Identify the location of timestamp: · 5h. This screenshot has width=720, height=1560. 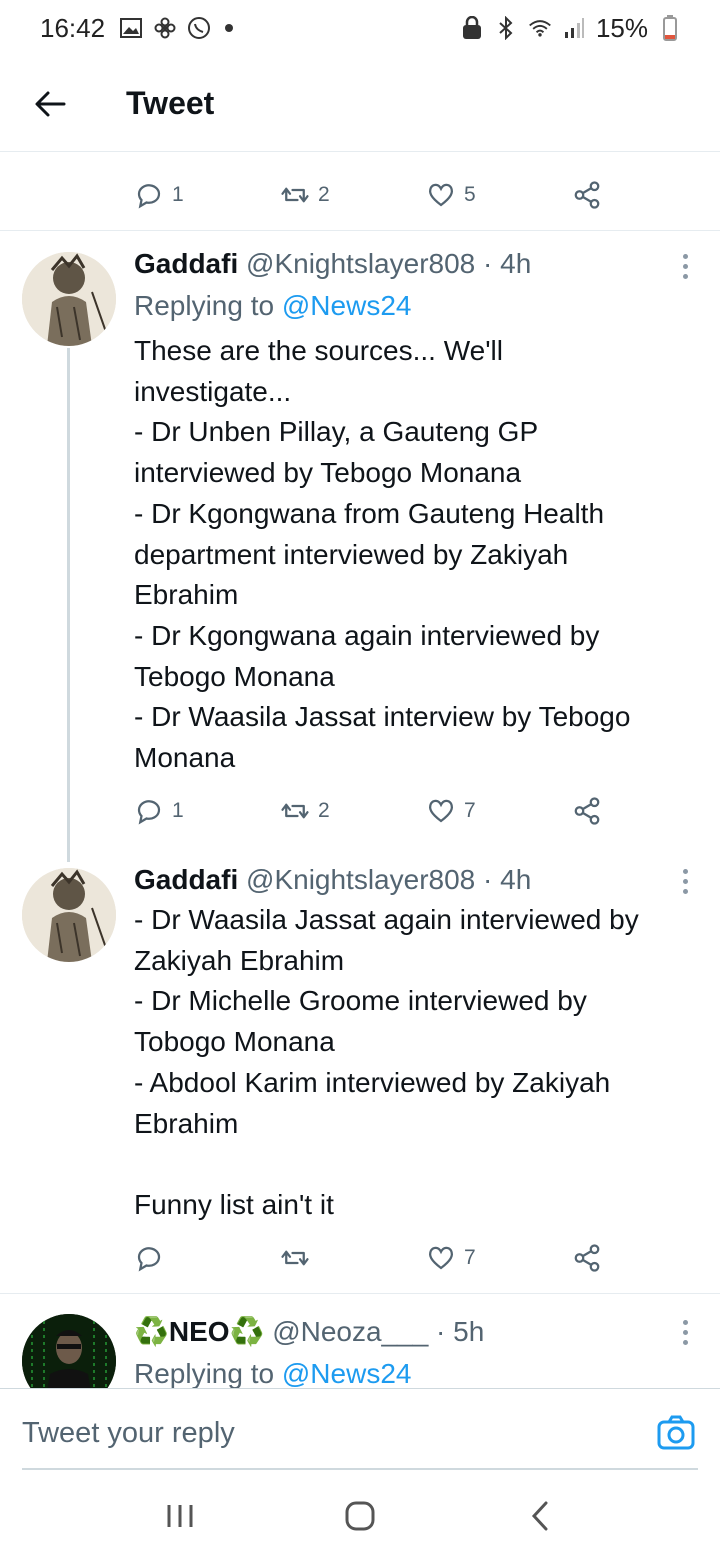
(460, 1331).